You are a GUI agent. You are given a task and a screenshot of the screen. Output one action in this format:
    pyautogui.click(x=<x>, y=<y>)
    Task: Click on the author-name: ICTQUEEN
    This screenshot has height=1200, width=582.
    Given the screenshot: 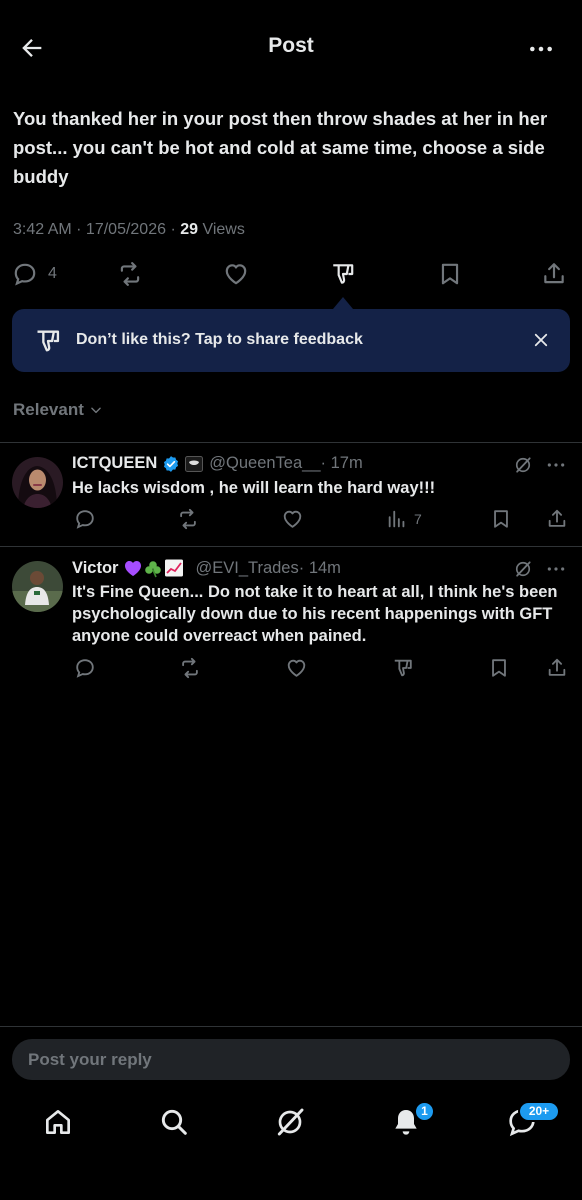 What is the action you would take?
    pyautogui.click(x=114, y=463)
    